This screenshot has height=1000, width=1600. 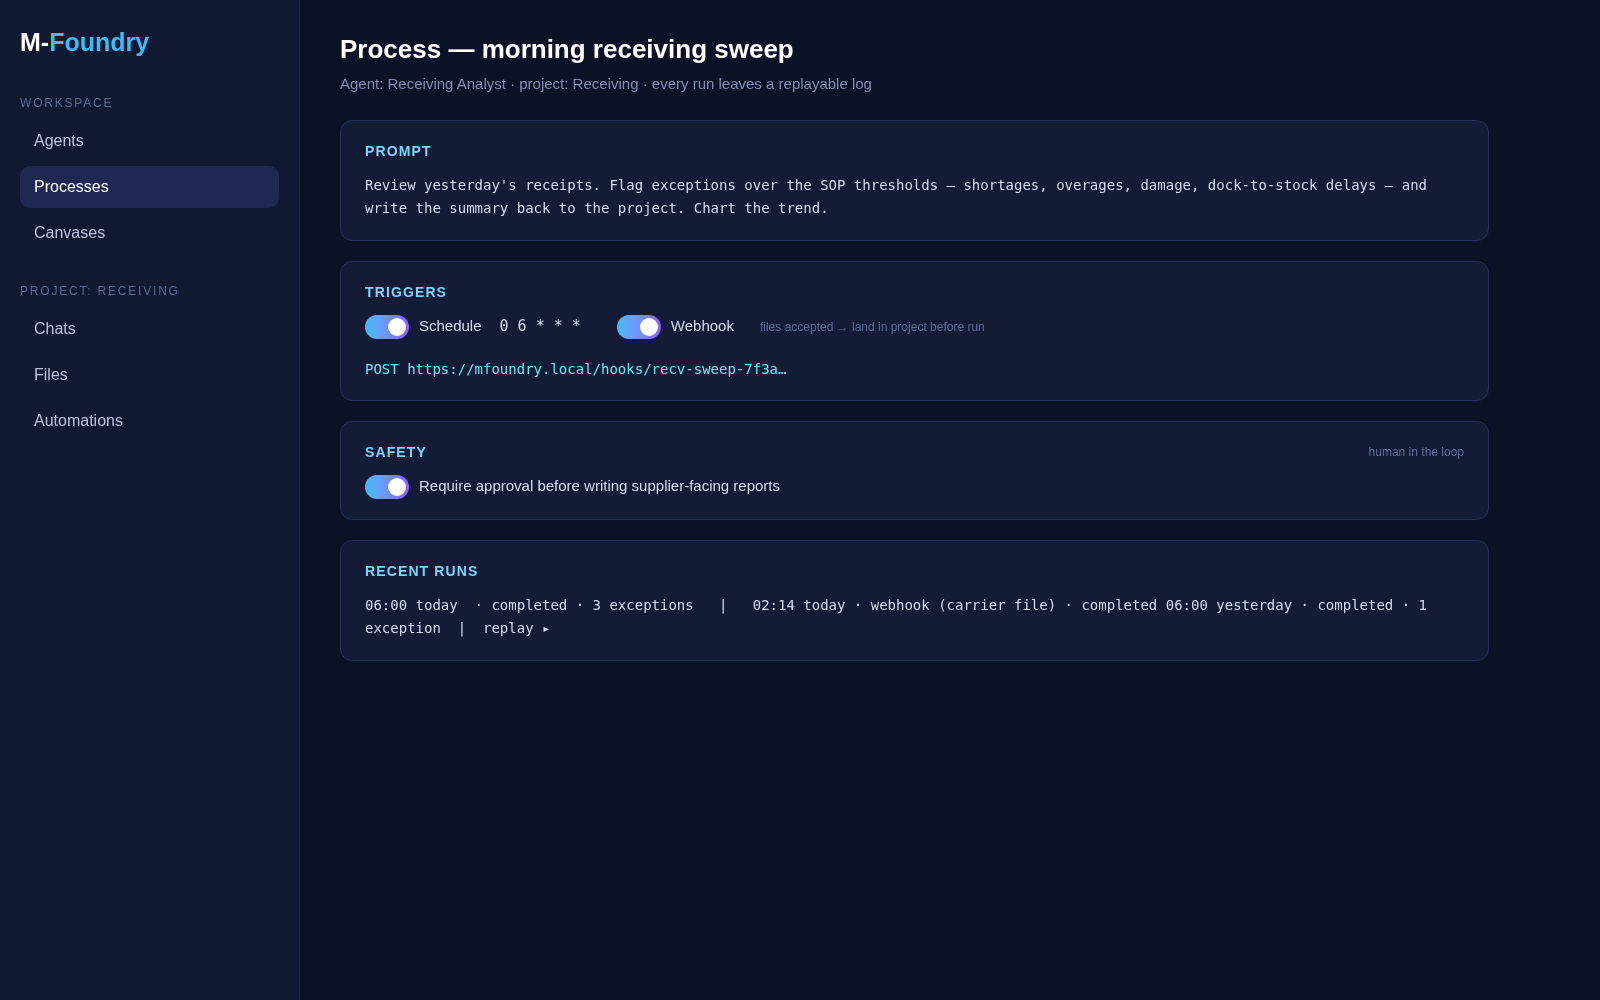 What do you see at coordinates (606, 84) in the screenshot?
I see `page-subtitle: Agent: Receiving Analyst · project: Receiving · every run leaves a replayable log` at bounding box center [606, 84].